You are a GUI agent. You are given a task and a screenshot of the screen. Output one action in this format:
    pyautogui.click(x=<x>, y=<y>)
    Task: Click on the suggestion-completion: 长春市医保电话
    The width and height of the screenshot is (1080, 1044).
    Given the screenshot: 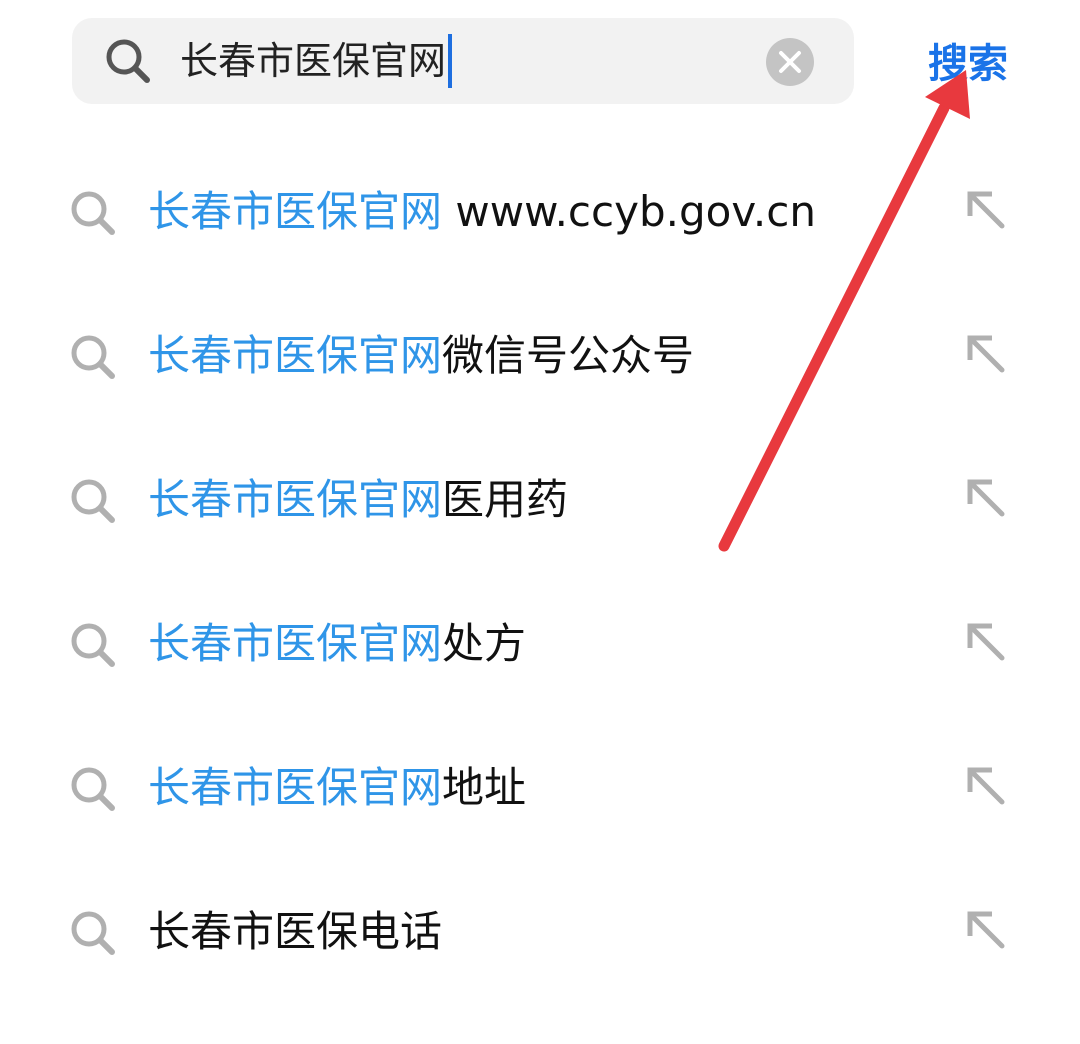 What is the action you would take?
    pyautogui.click(x=295, y=931)
    